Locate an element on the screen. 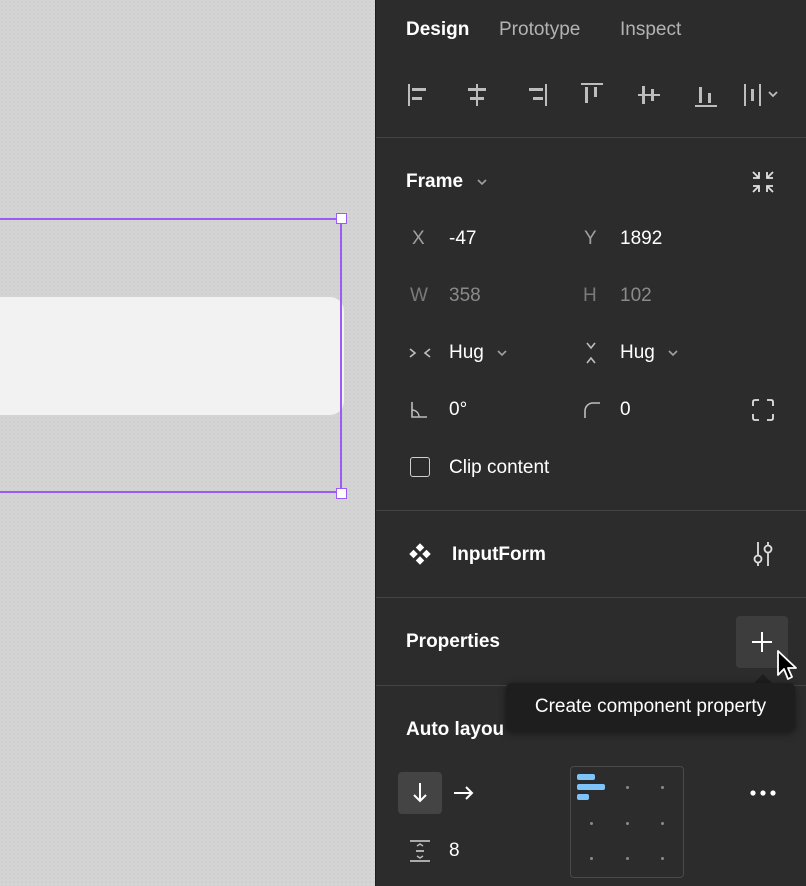  arrow-right-icon is located at coordinates (464, 793).